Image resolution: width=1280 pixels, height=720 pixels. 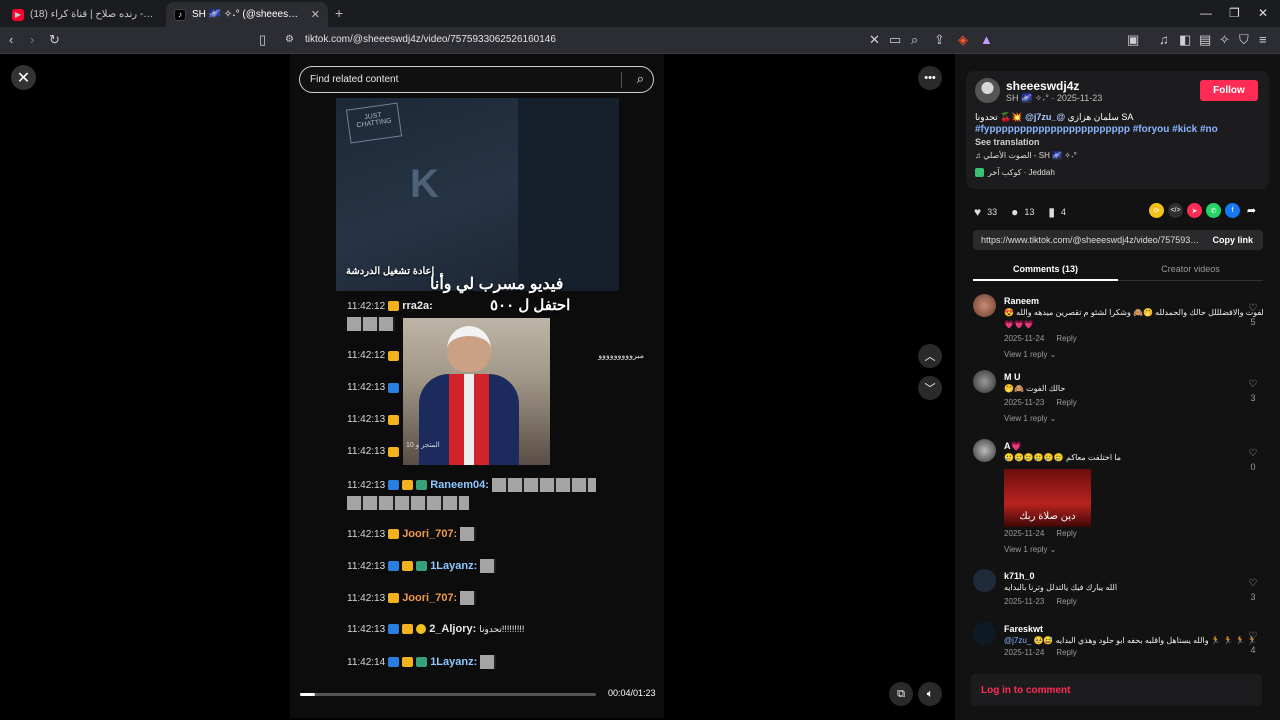 What do you see at coordinates (1028, 640) in the screenshot?
I see `comment-mention: @j7zu_ 🥺😅` at bounding box center [1028, 640].